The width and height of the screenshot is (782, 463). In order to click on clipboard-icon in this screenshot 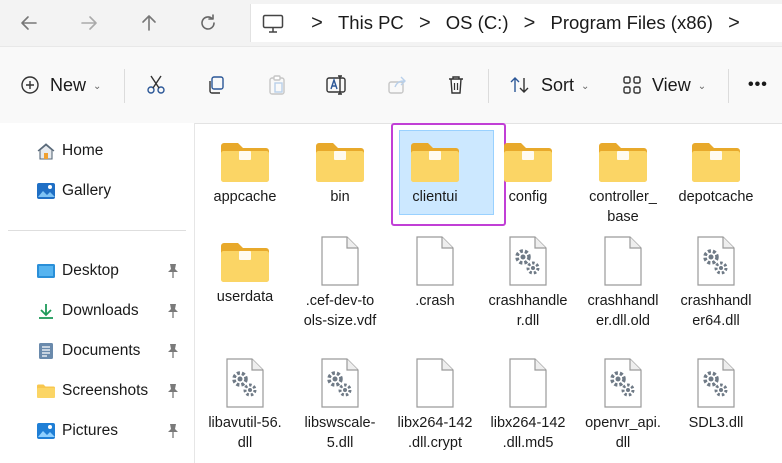, I will do `click(277, 85)`.